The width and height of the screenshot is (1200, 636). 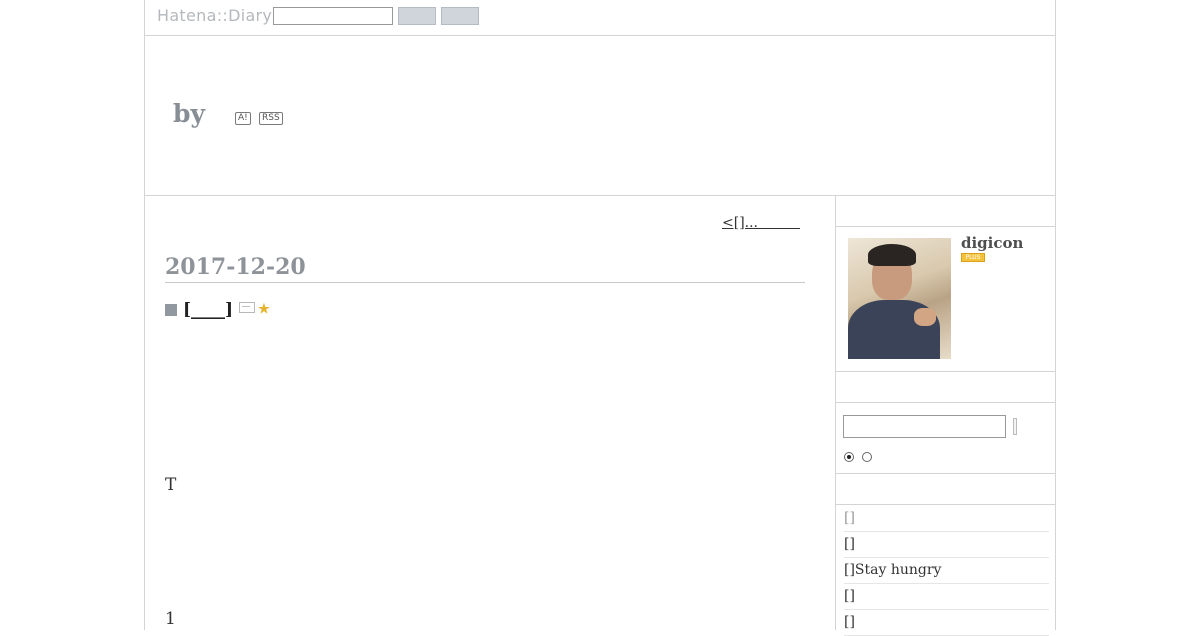 I want to click on entry-date: 2017-12-20, so click(x=485, y=268).